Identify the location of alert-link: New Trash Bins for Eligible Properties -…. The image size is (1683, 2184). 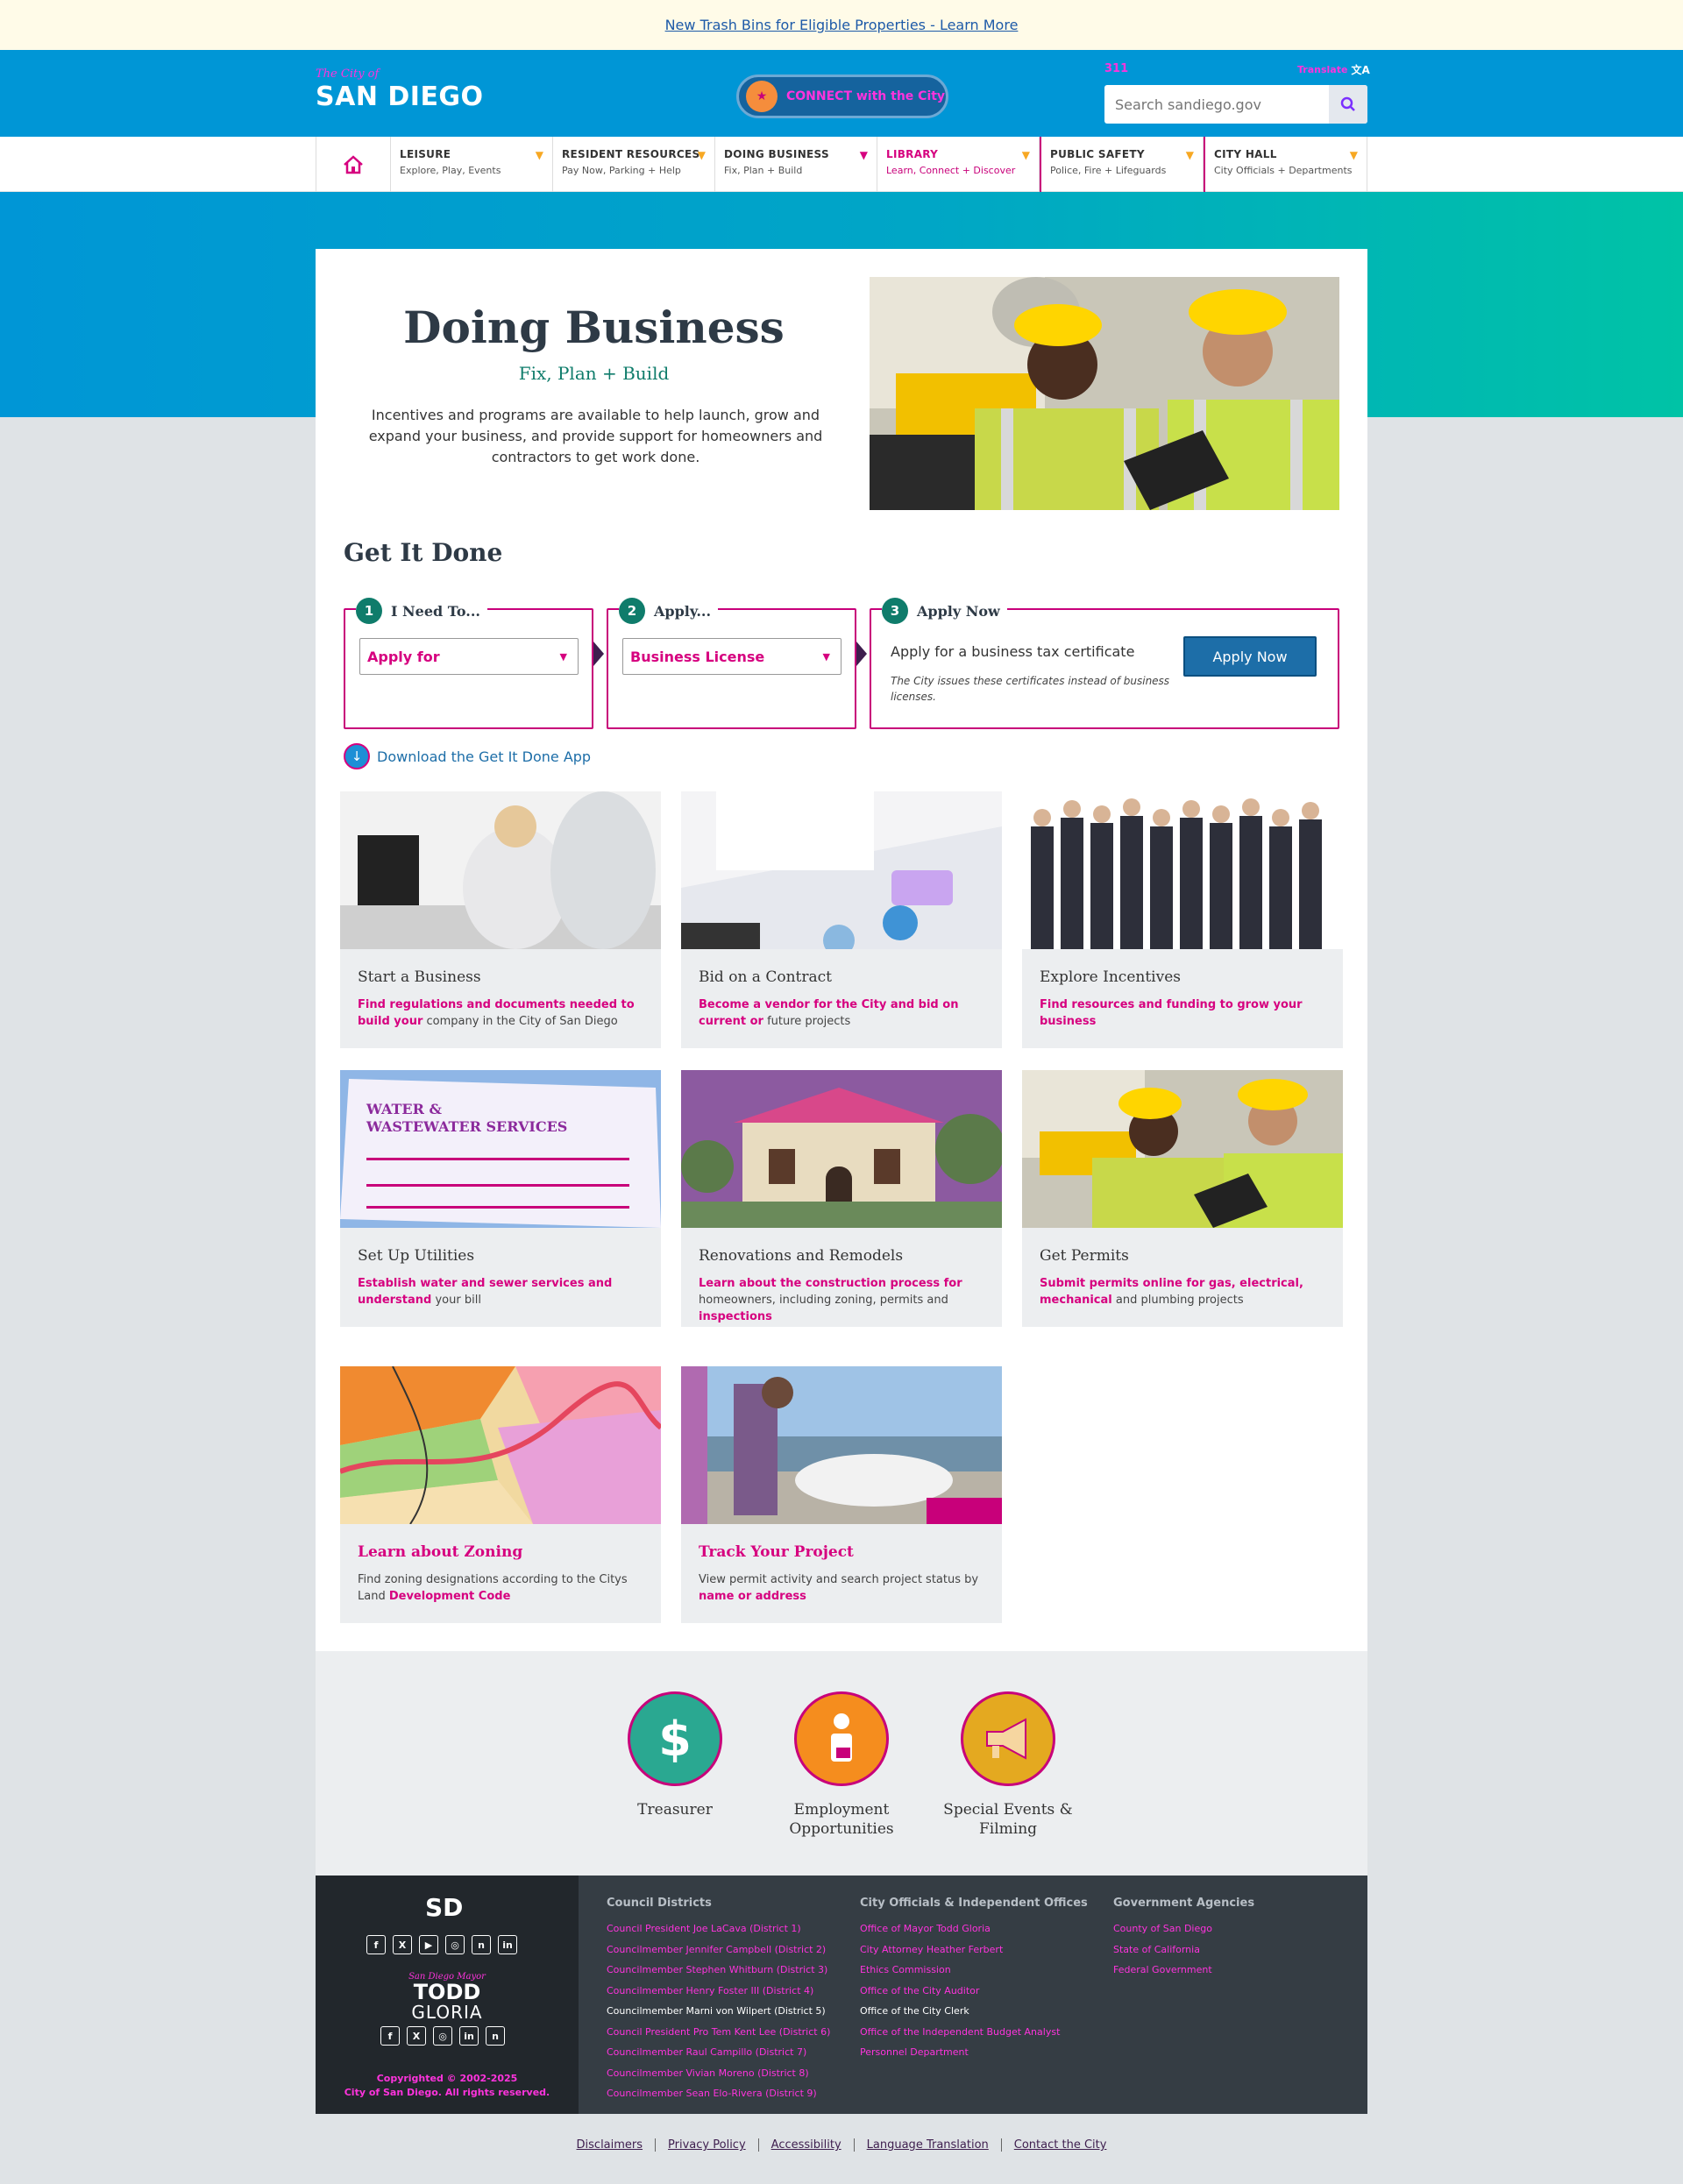
(842, 25).